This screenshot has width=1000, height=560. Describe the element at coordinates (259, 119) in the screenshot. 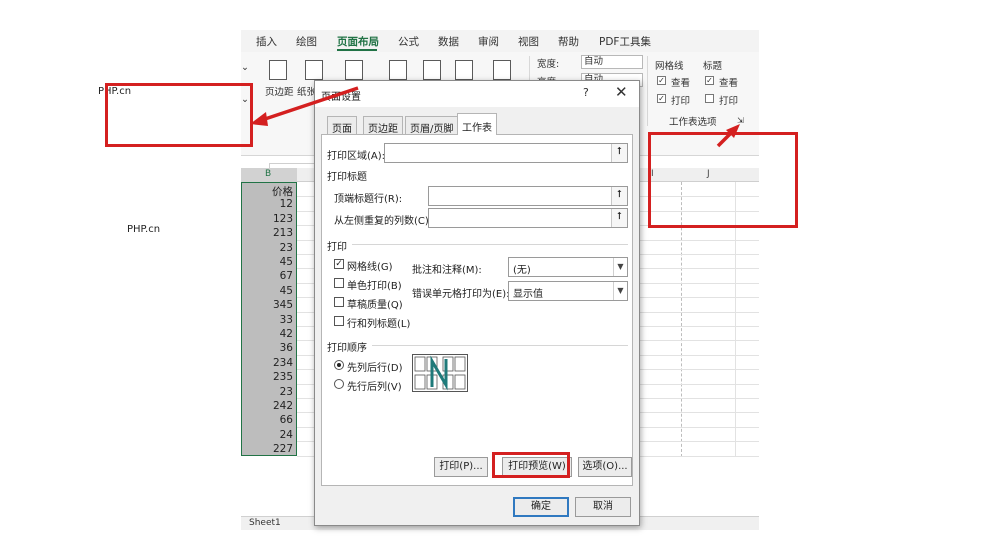

I see `arrow-head-icon` at that location.